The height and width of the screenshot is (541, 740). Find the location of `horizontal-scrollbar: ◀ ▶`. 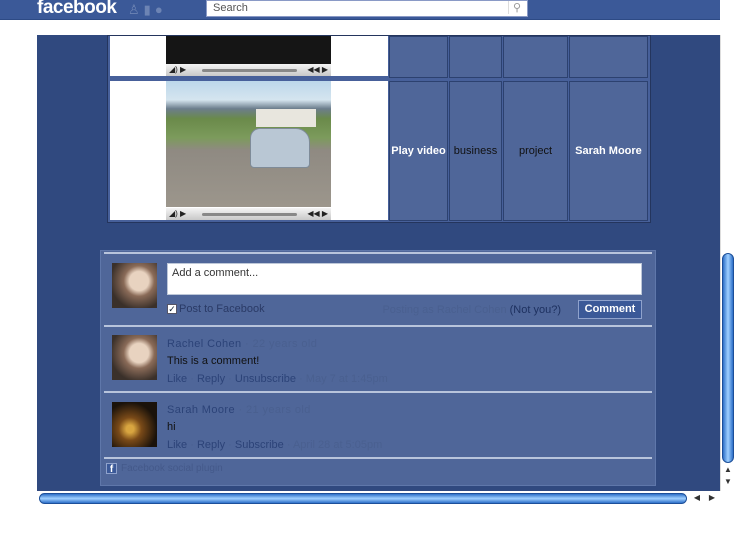

horizontal-scrollbar: ◀ ▶ is located at coordinates (378, 498).